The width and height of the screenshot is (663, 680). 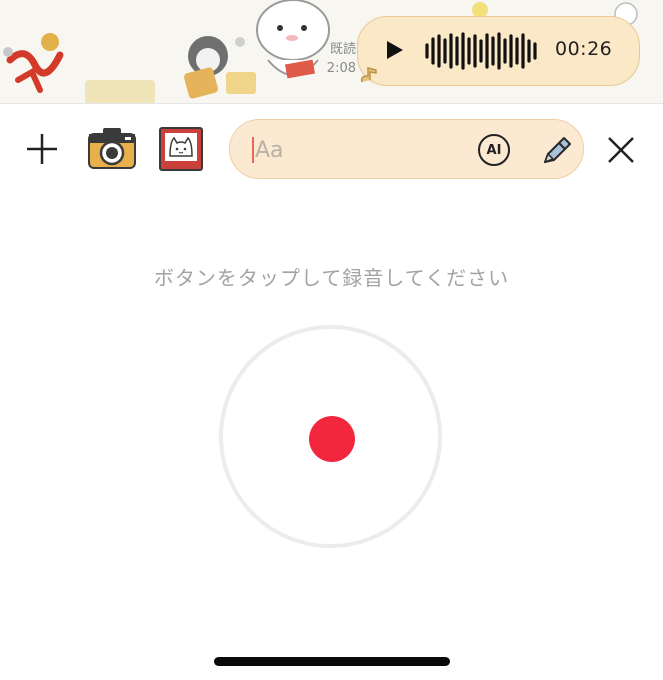 I want to click on plus-icon, so click(x=42, y=149).